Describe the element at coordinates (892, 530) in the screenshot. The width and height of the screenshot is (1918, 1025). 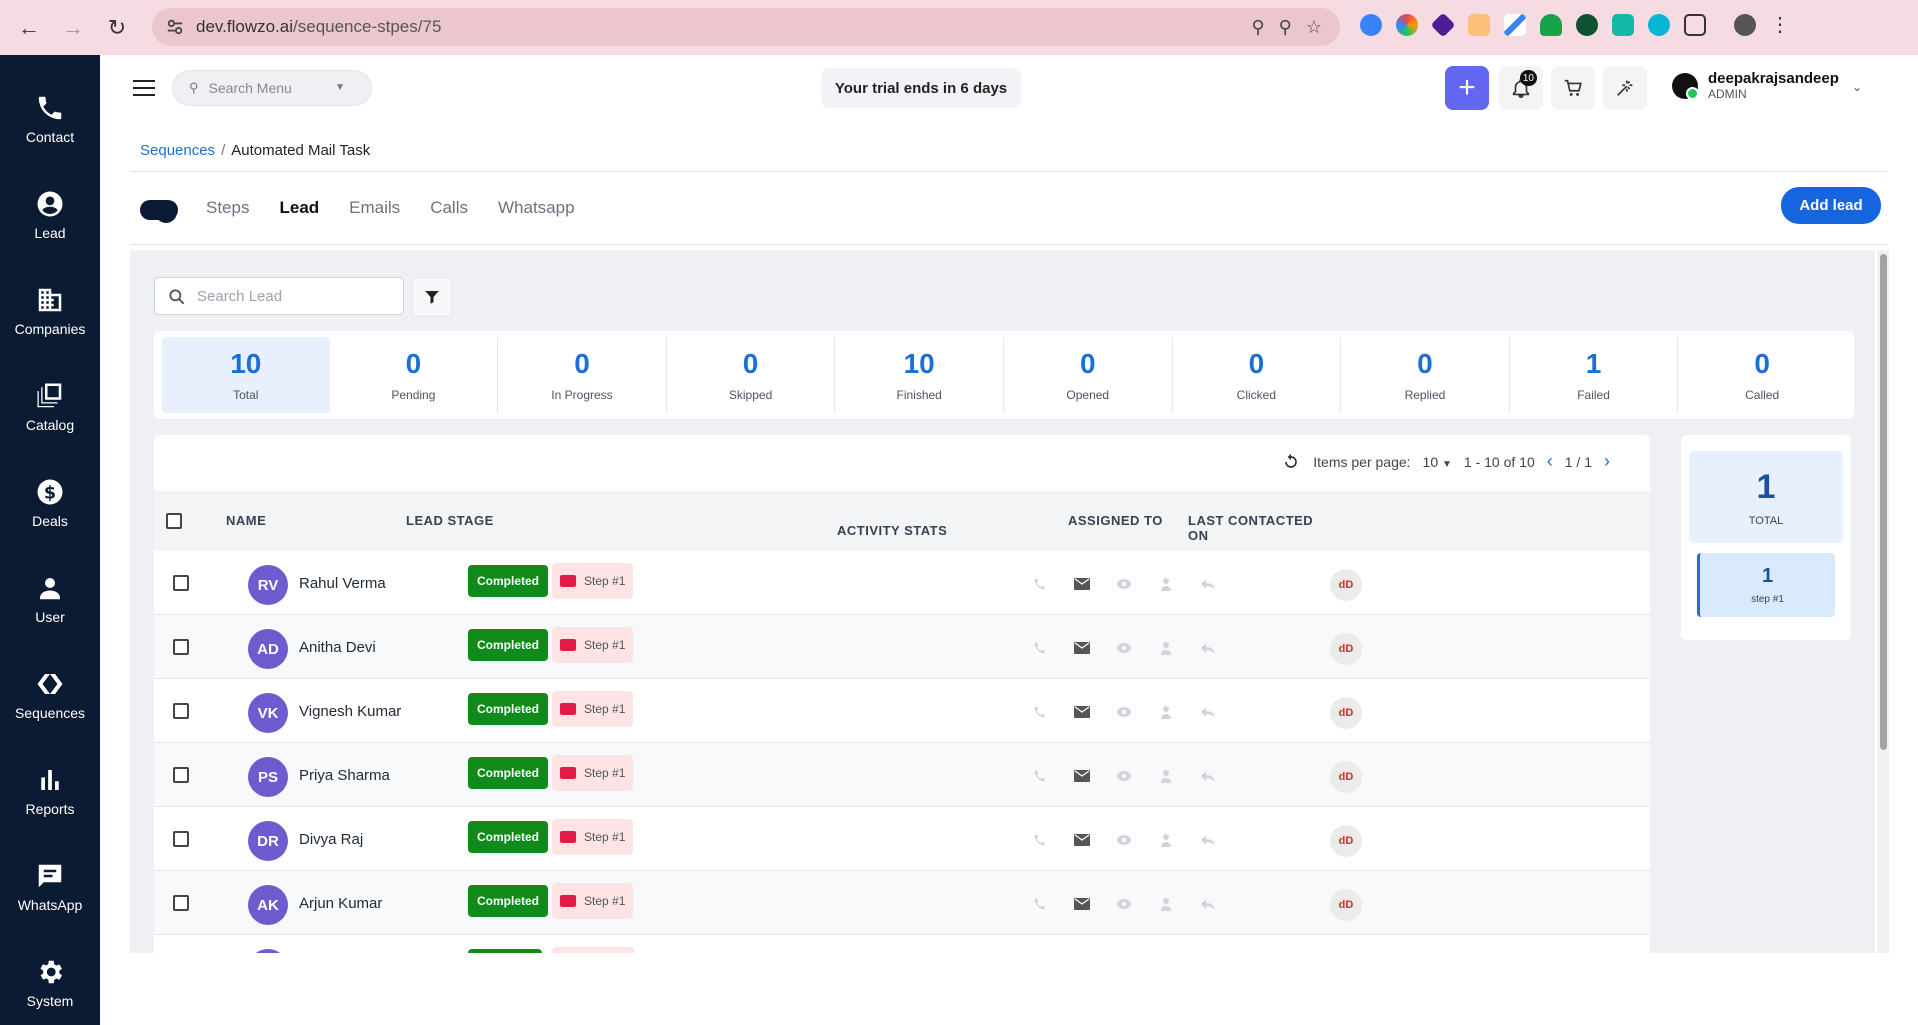
I see `column-header-activity-stats: ACTIVITY STATS` at that location.